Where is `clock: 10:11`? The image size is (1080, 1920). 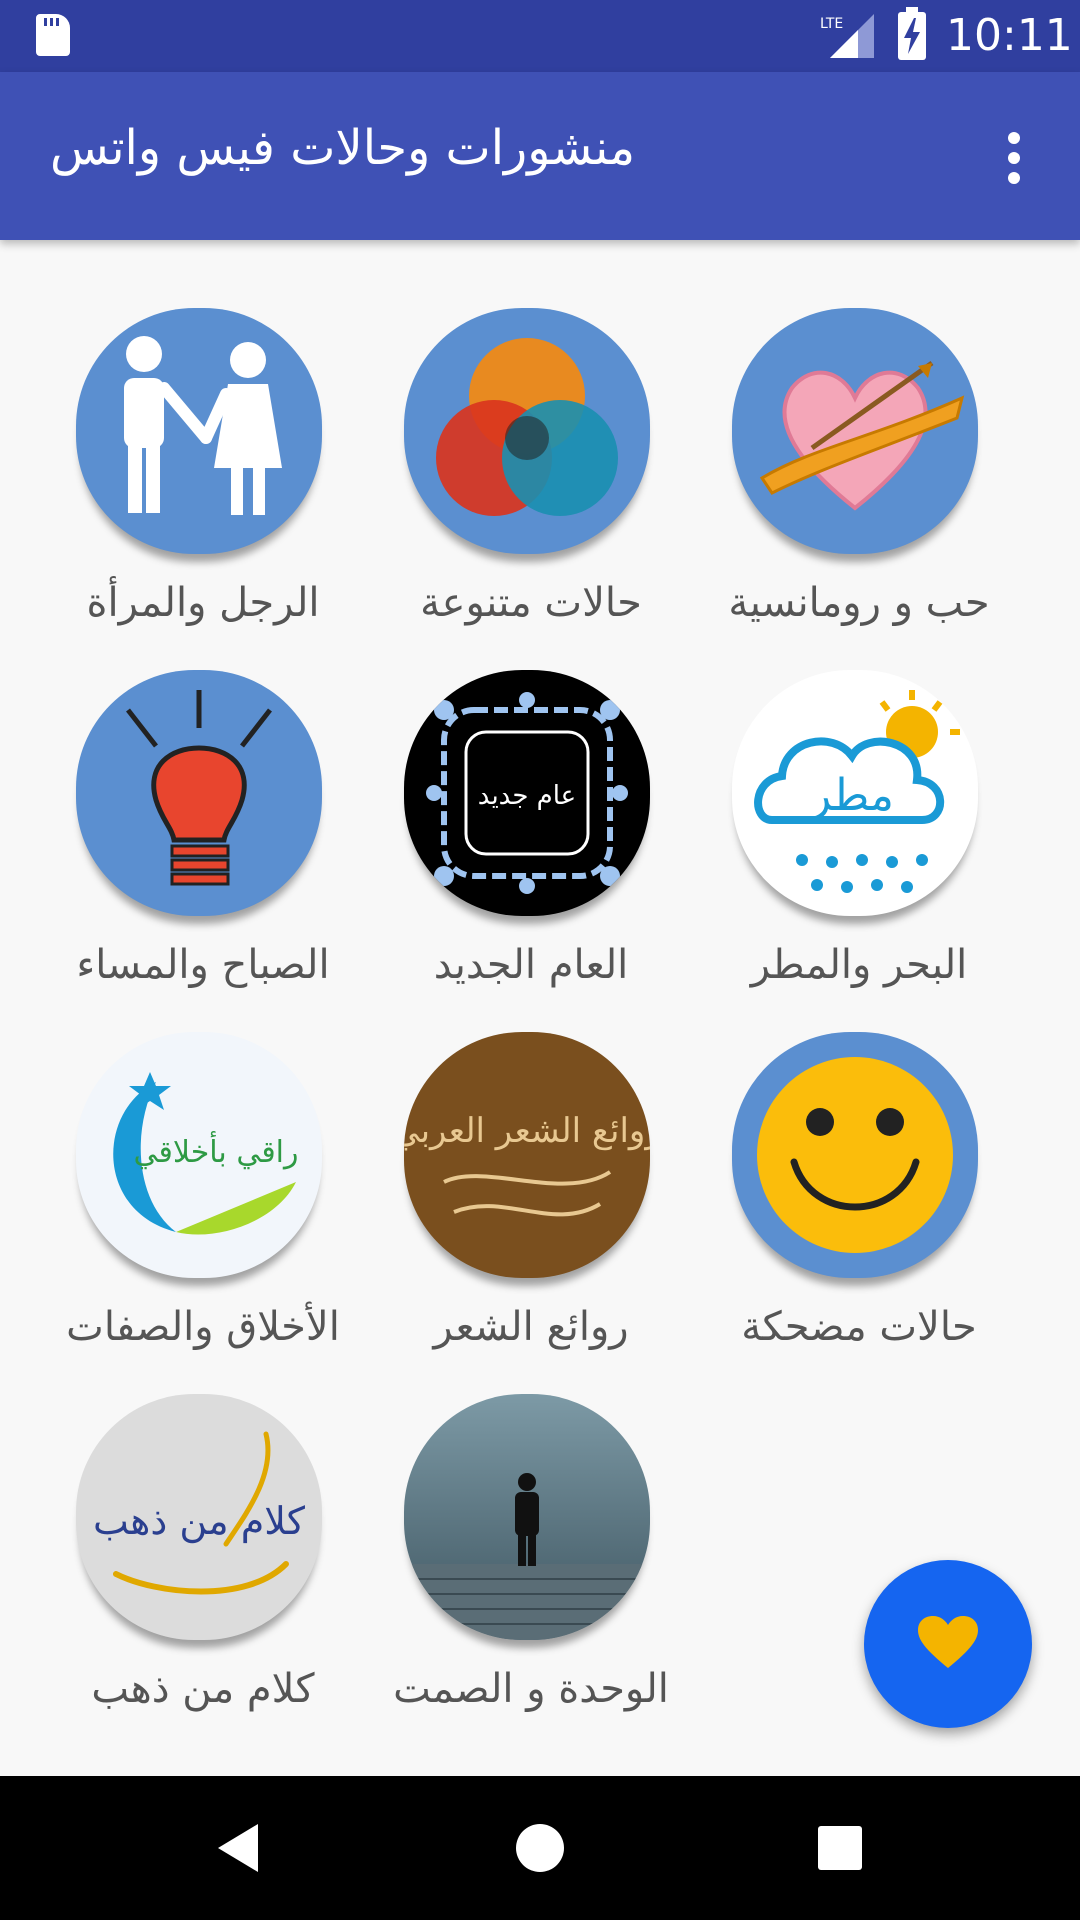 clock: 10:11 is located at coordinates (1009, 35).